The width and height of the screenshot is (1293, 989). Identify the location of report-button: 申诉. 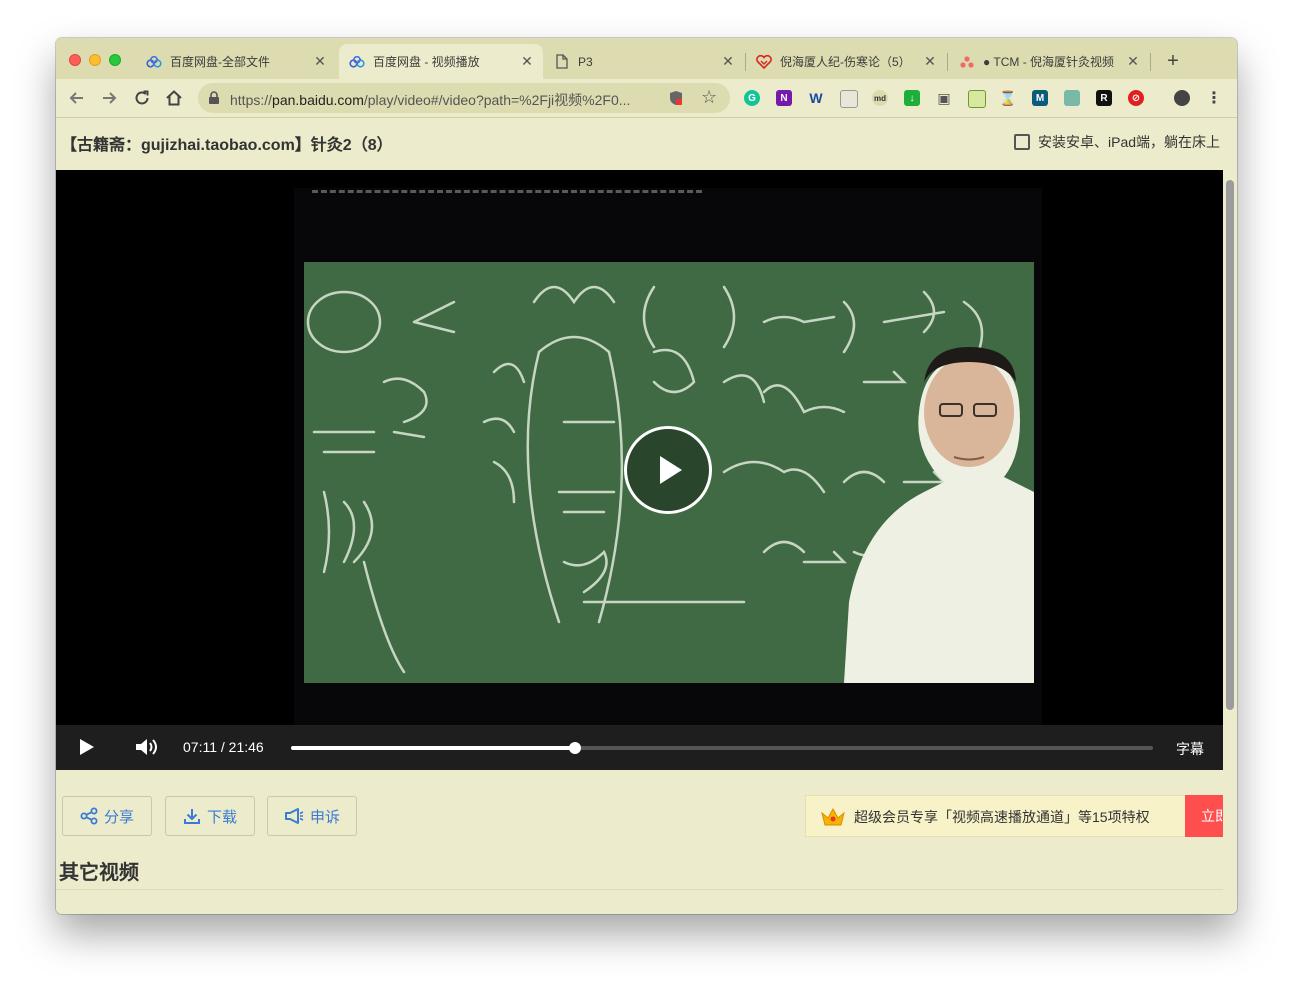
(312, 816).